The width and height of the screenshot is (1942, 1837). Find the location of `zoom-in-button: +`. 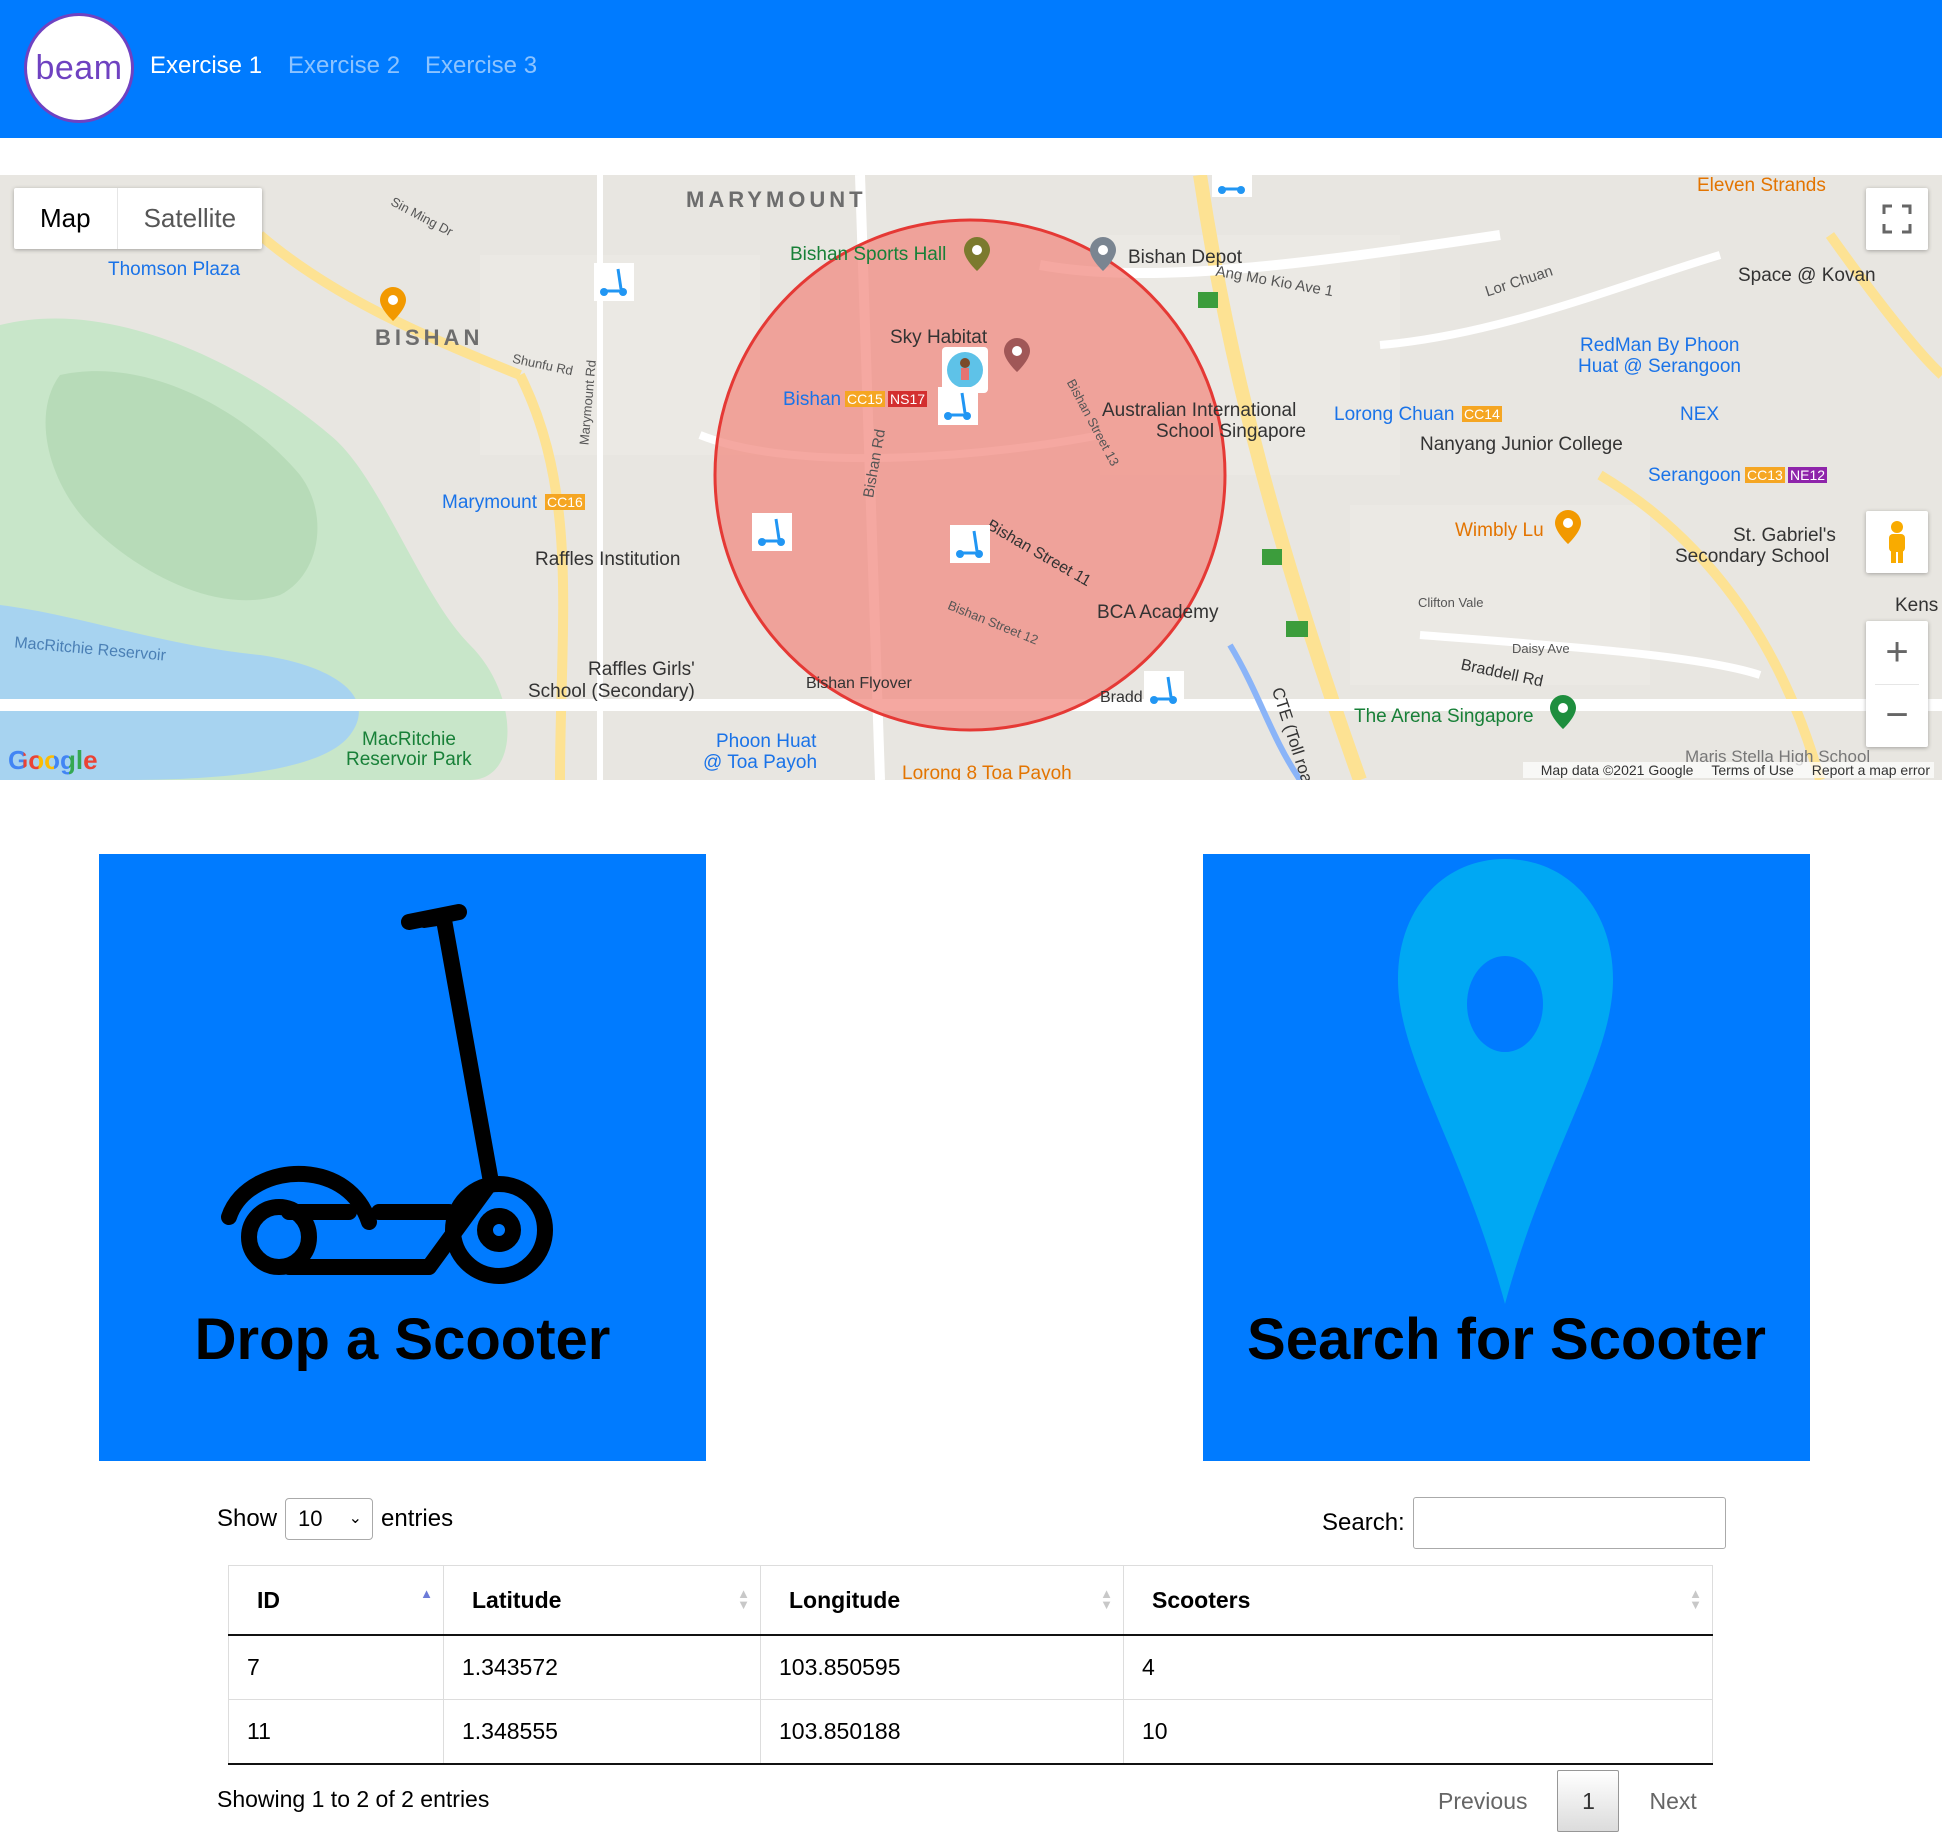

zoom-in-button: + is located at coordinates (1896, 653).